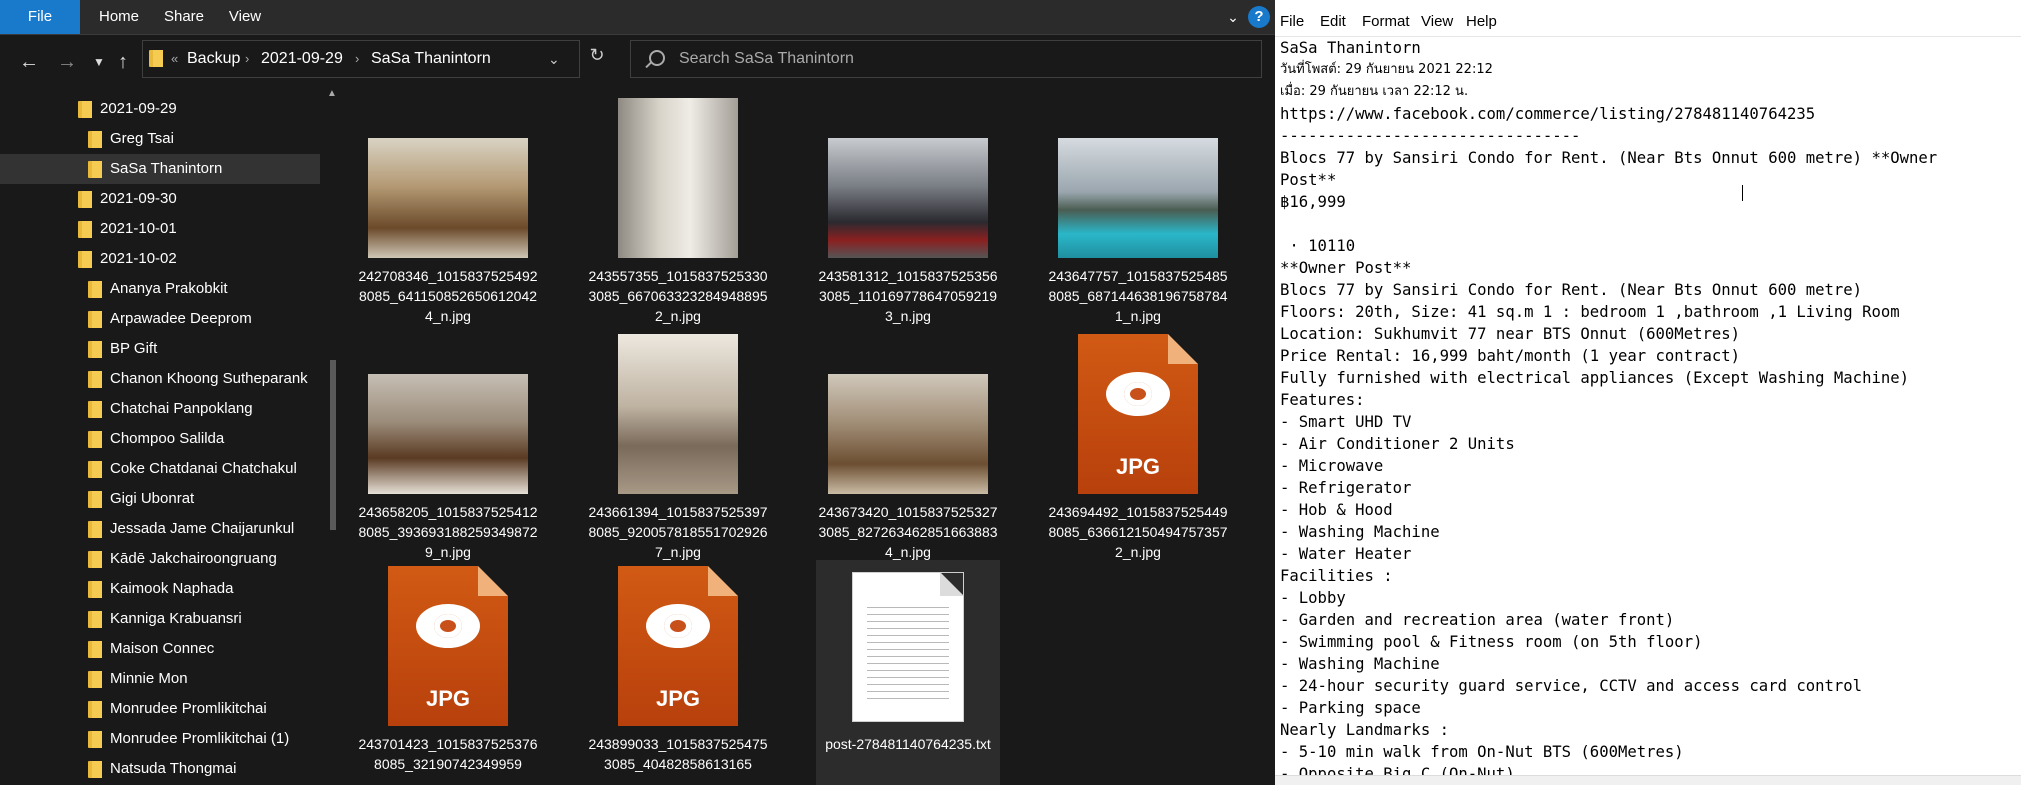 The image size is (2021, 785). Describe the element at coordinates (166, 168) in the screenshot. I see `tree-item-label: SaSa Thanintorn` at that location.